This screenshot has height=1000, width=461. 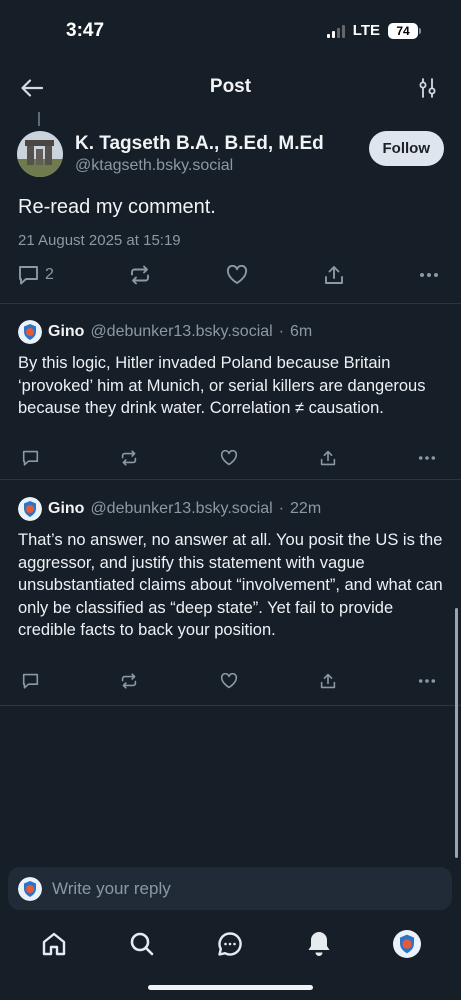 I want to click on author-name: K. Tagseth B.A., B.Ed, M.Ed, so click(x=199, y=144).